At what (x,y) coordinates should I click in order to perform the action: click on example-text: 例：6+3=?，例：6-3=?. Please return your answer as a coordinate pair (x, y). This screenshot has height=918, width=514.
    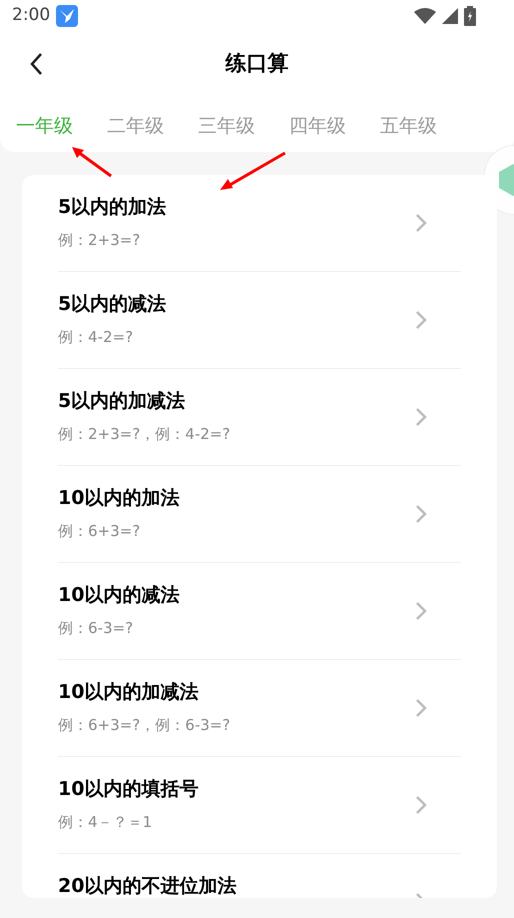
    Looking at the image, I should click on (144, 725).